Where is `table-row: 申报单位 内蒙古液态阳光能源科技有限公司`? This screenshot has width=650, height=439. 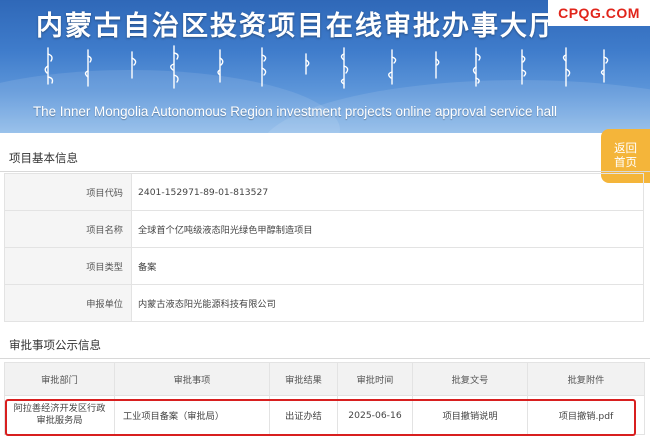 table-row: 申报单位 内蒙古液态阳光能源科技有限公司 is located at coordinates (324, 303).